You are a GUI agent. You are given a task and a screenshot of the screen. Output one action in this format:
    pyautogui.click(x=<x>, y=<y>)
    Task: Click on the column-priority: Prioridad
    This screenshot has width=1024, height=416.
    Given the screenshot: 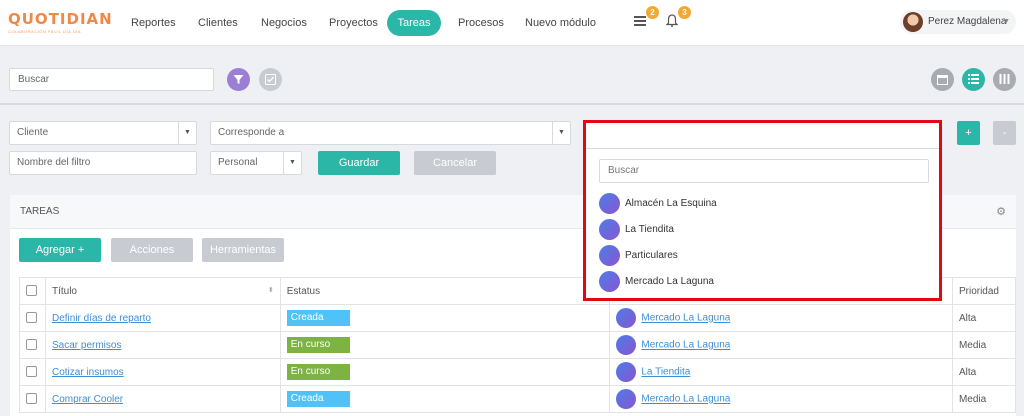 What is the action you would take?
    pyautogui.click(x=984, y=291)
    